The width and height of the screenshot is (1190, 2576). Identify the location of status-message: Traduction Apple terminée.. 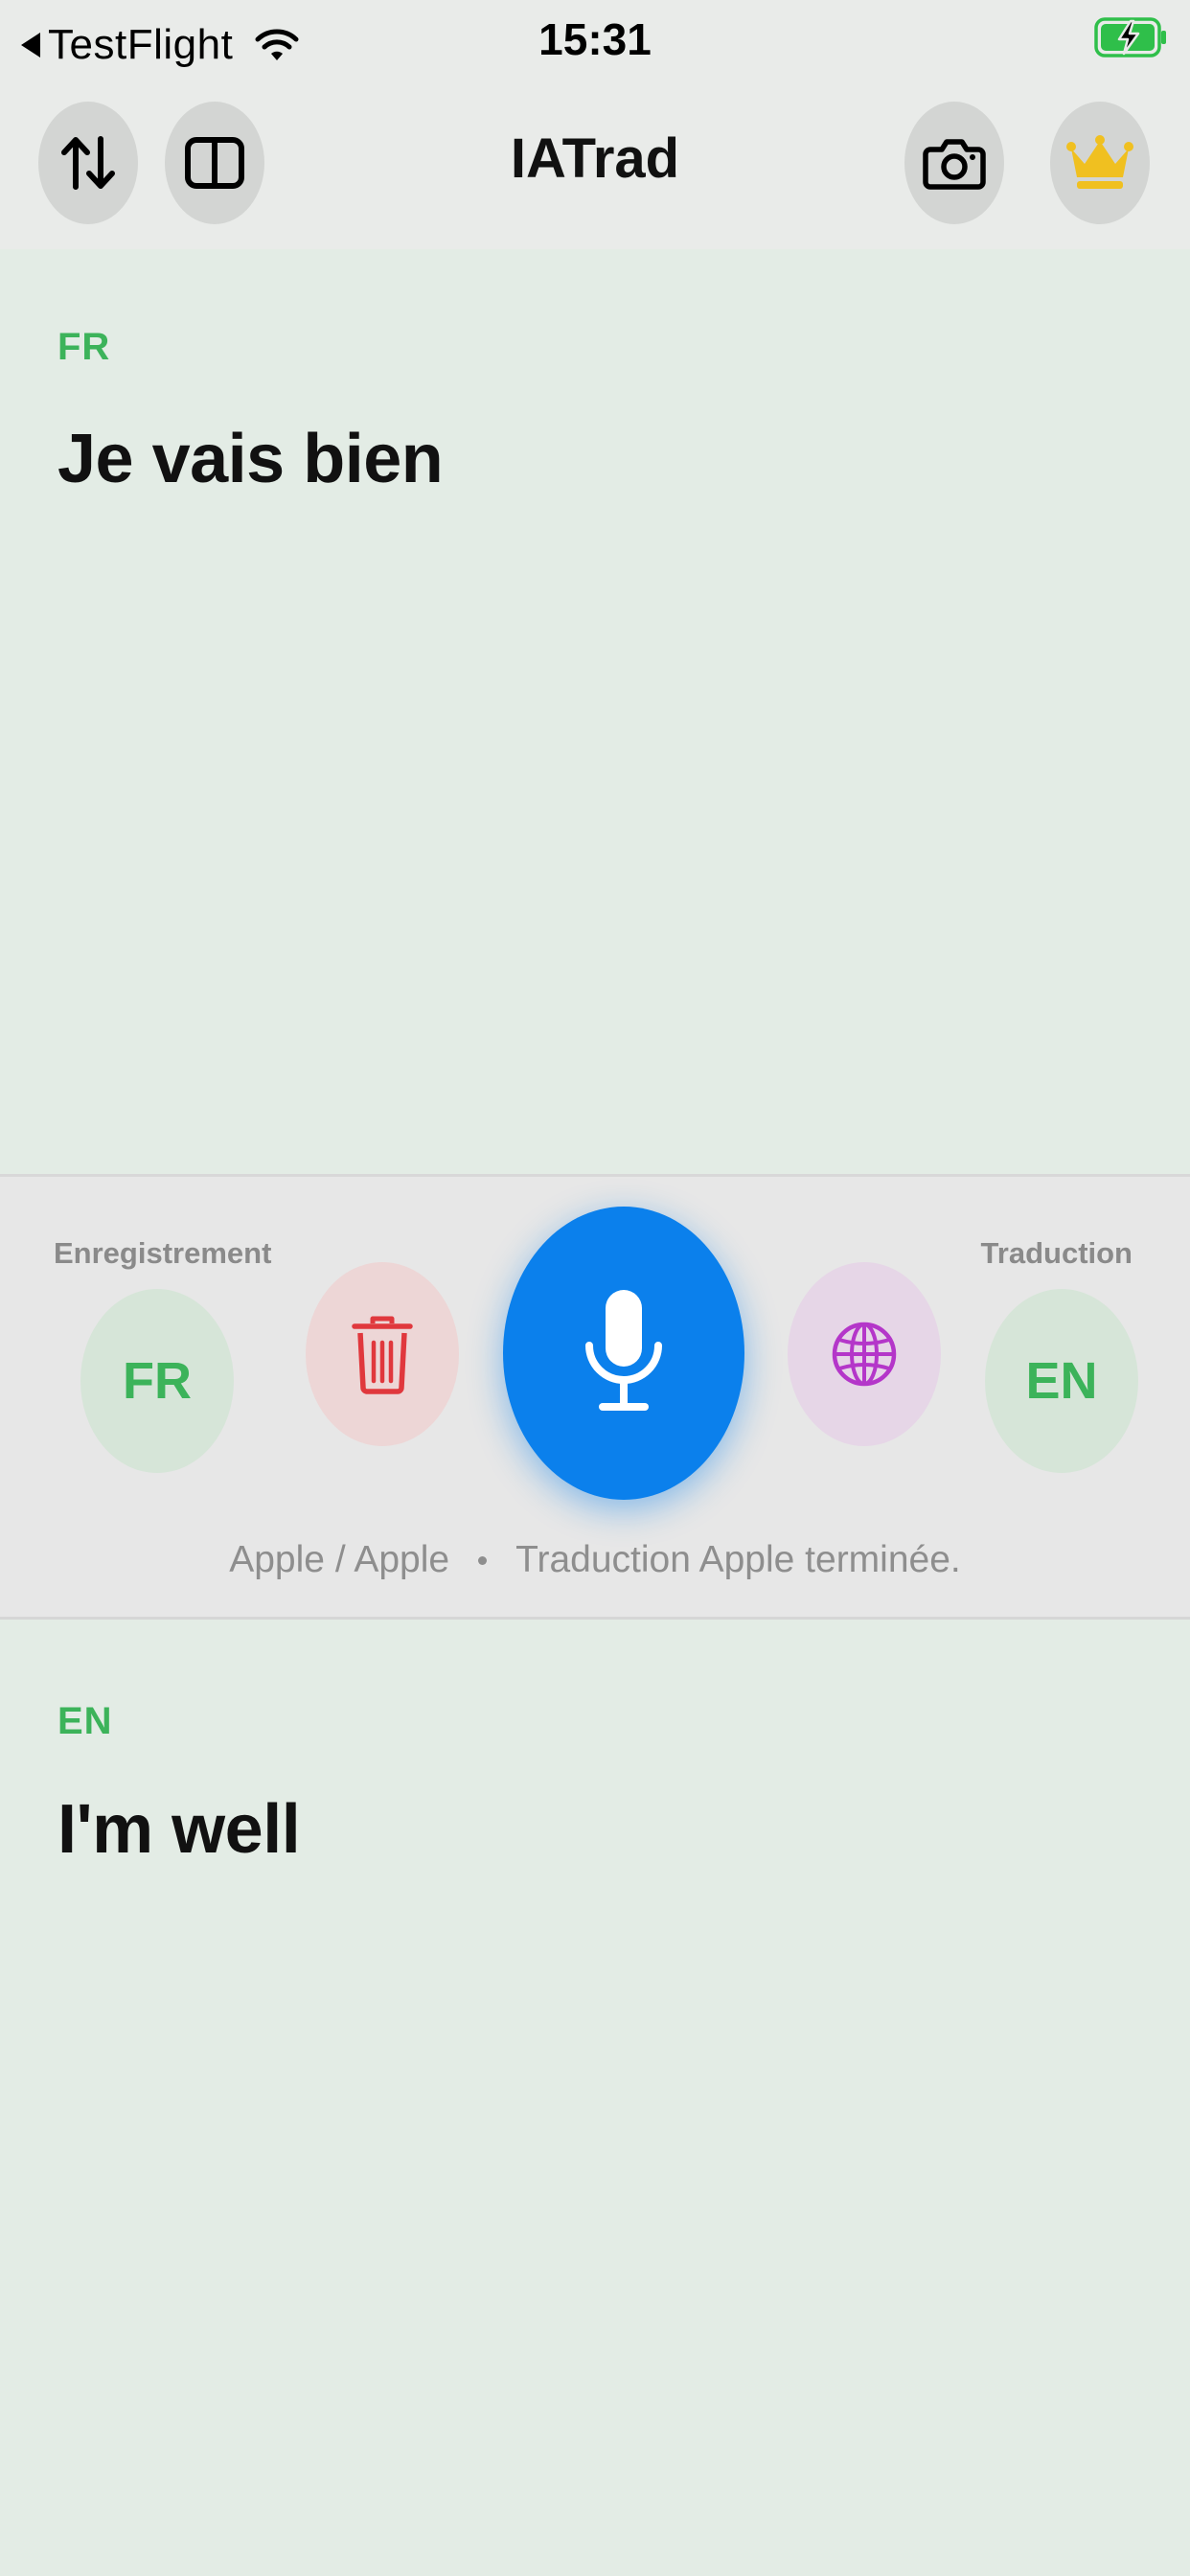
(738, 1559).